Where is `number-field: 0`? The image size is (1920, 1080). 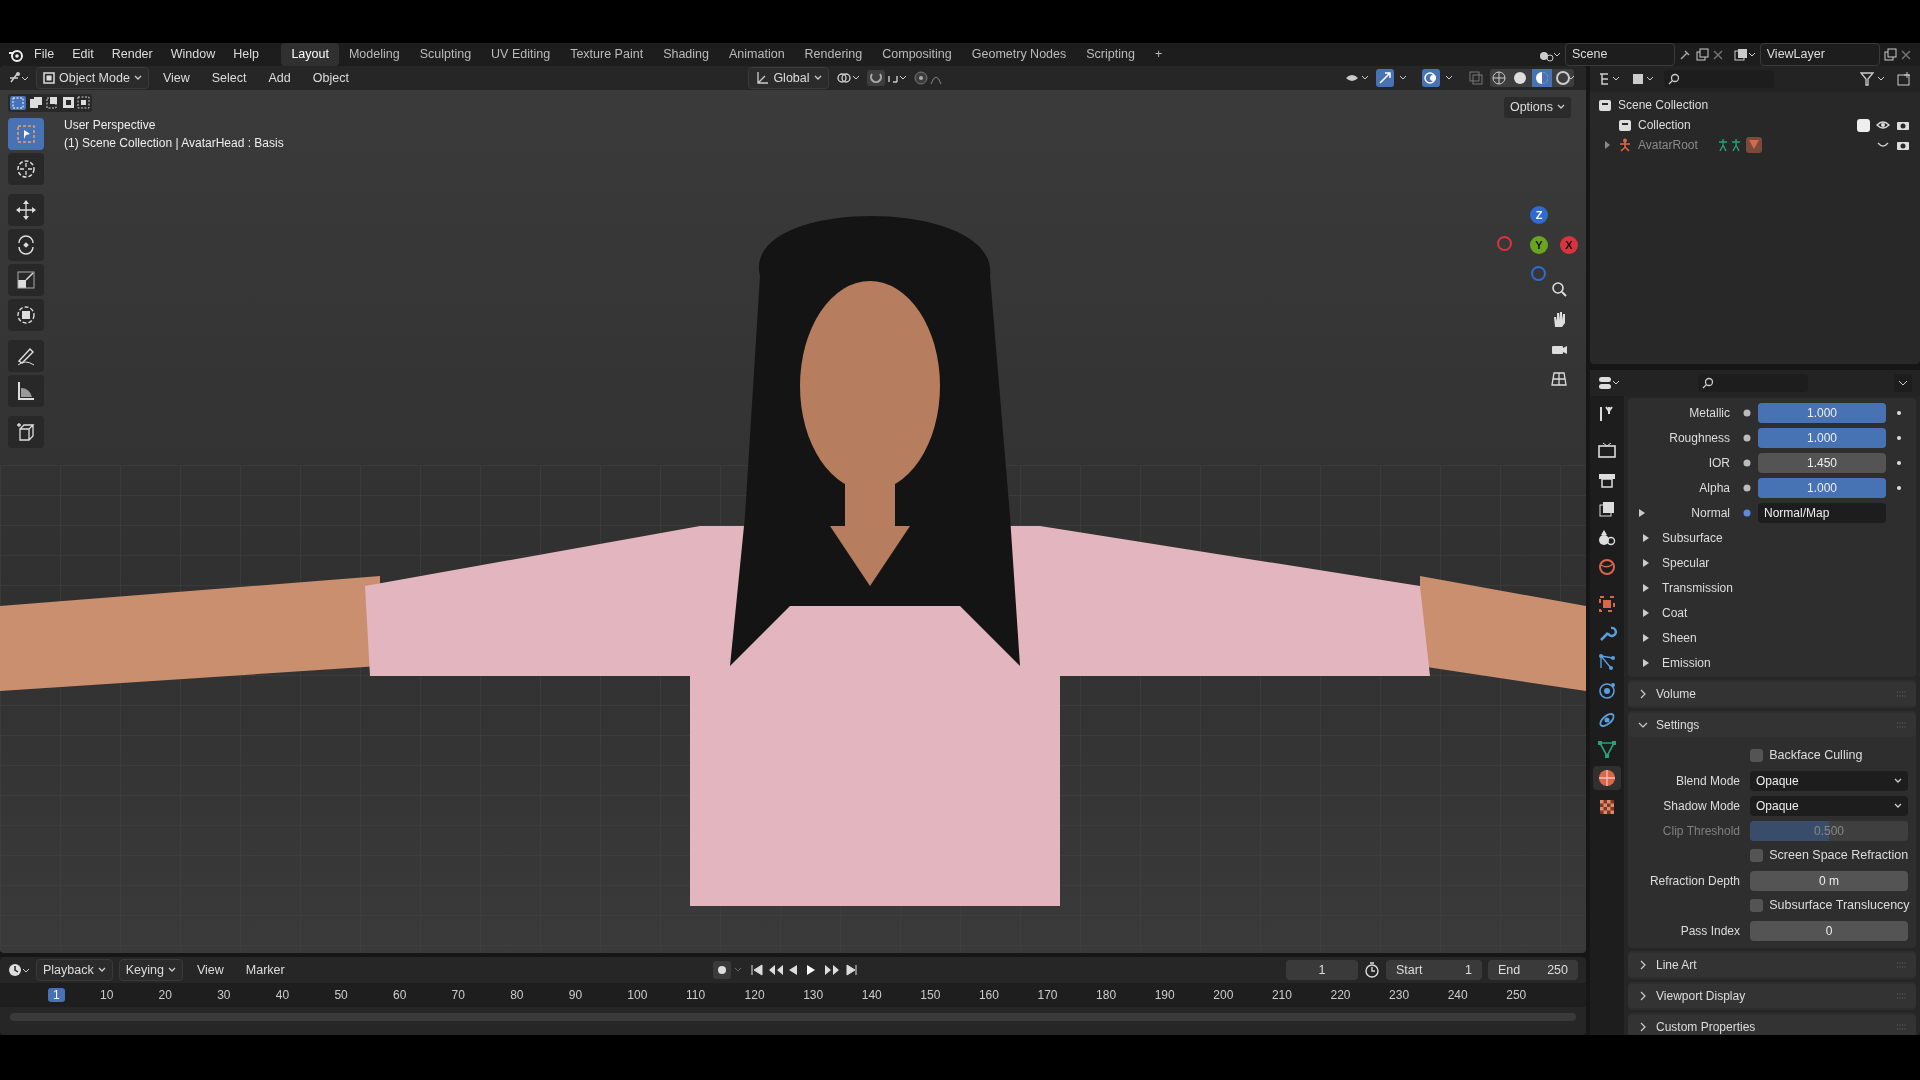 number-field: 0 is located at coordinates (1829, 930).